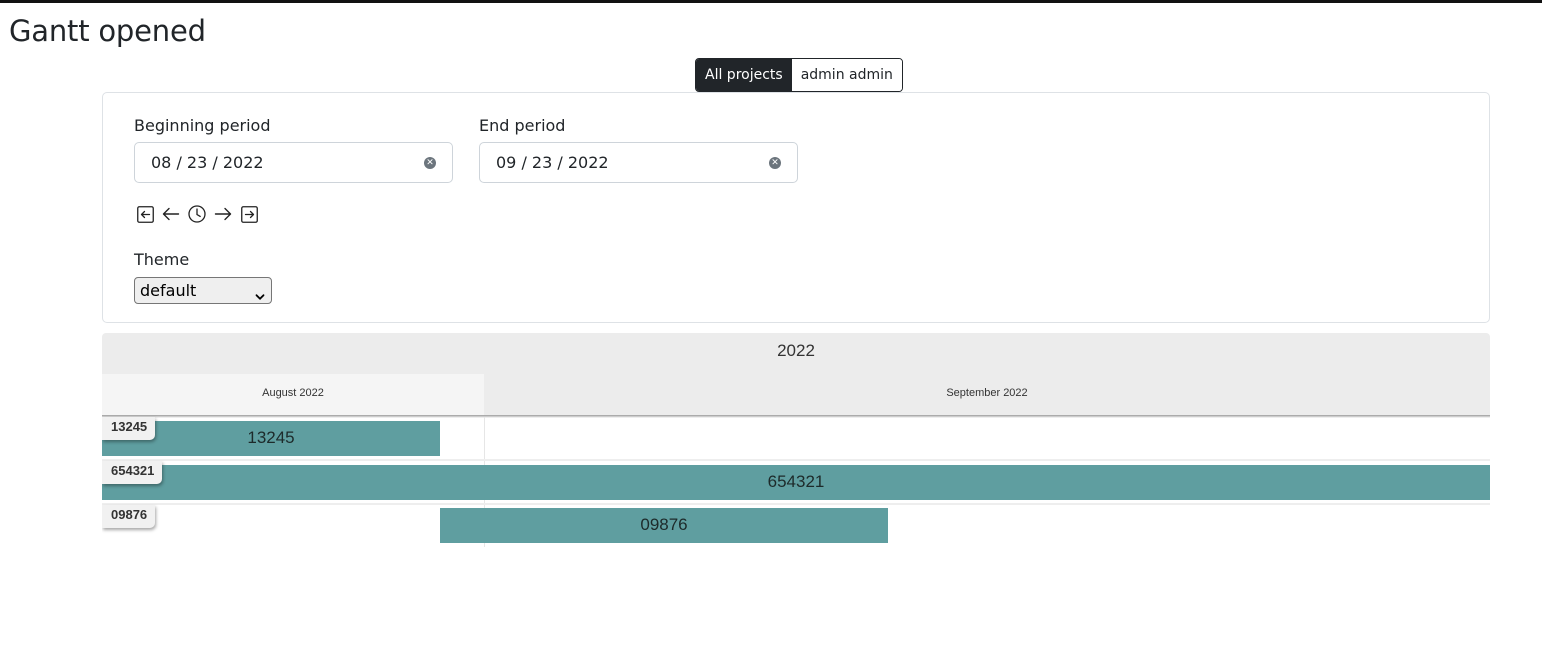 The image size is (1542, 645). Describe the element at coordinates (522, 125) in the screenshot. I see `end-period-label: End period` at that location.